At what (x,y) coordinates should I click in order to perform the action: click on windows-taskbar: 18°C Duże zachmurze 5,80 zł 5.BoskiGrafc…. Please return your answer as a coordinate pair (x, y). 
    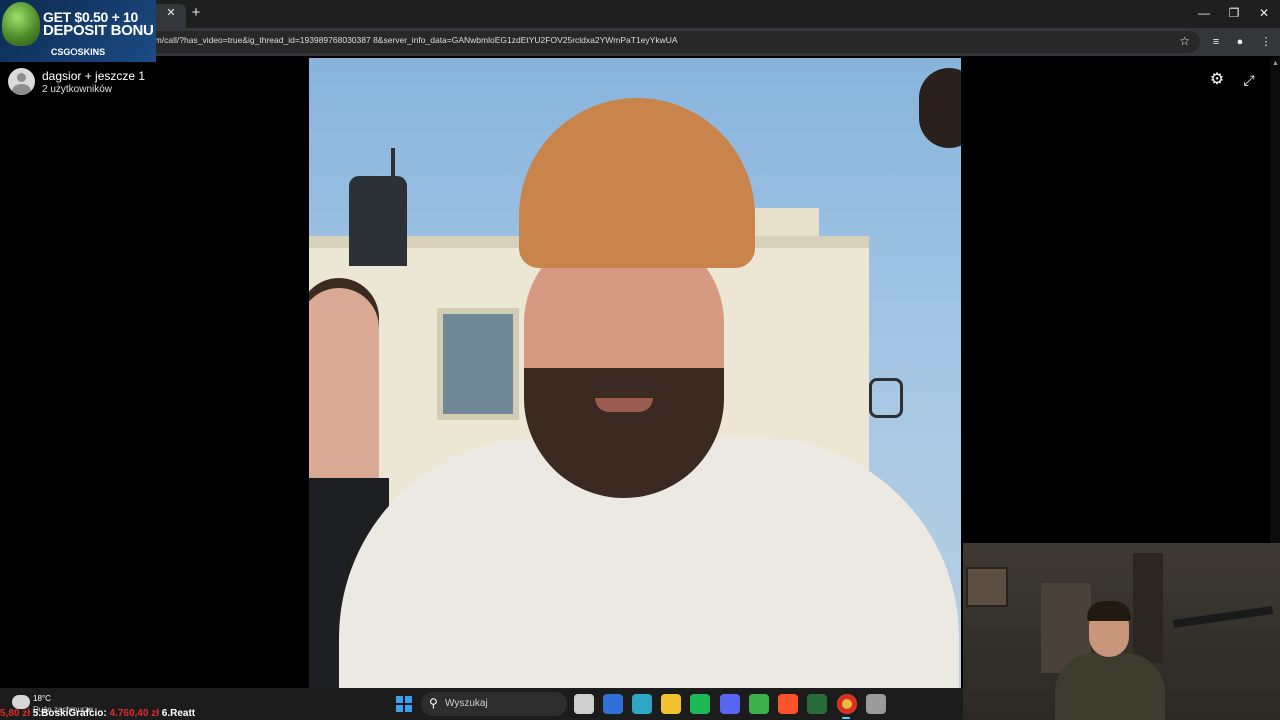
    Looking at the image, I should click on (481, 704).